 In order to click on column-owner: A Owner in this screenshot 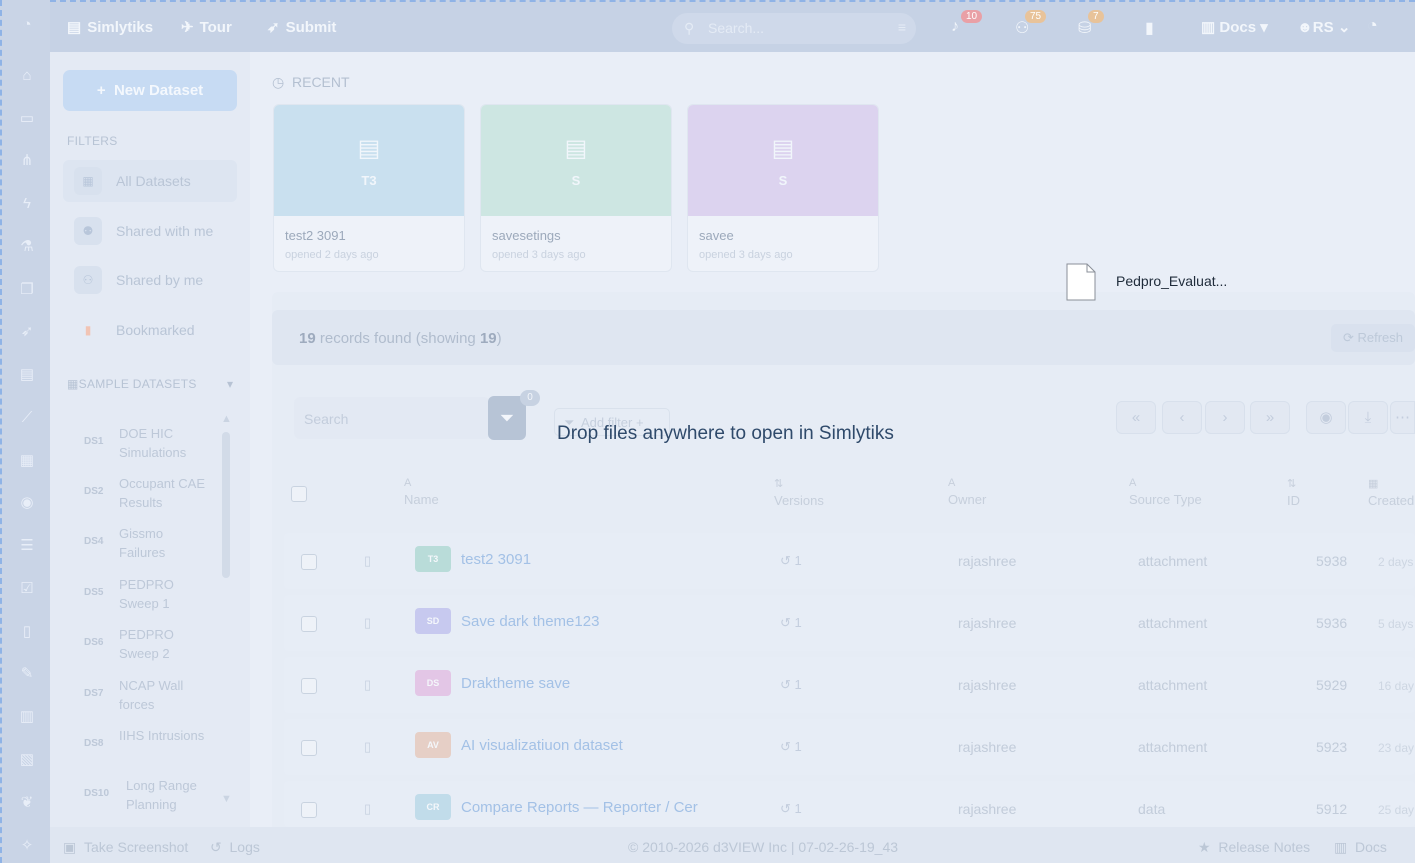, I will do `click(967, 492)`.